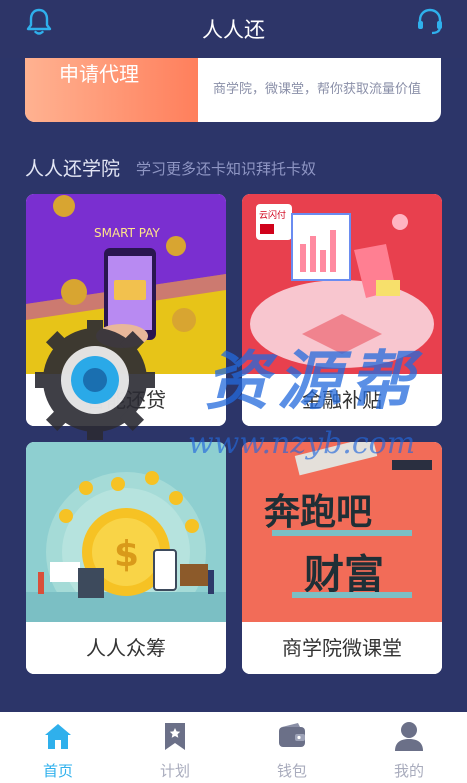 The image size is (467, 783). Describe the element at coordinates (126, 648) in the screenshot. I see `card-label: 人人众筹` at that location.